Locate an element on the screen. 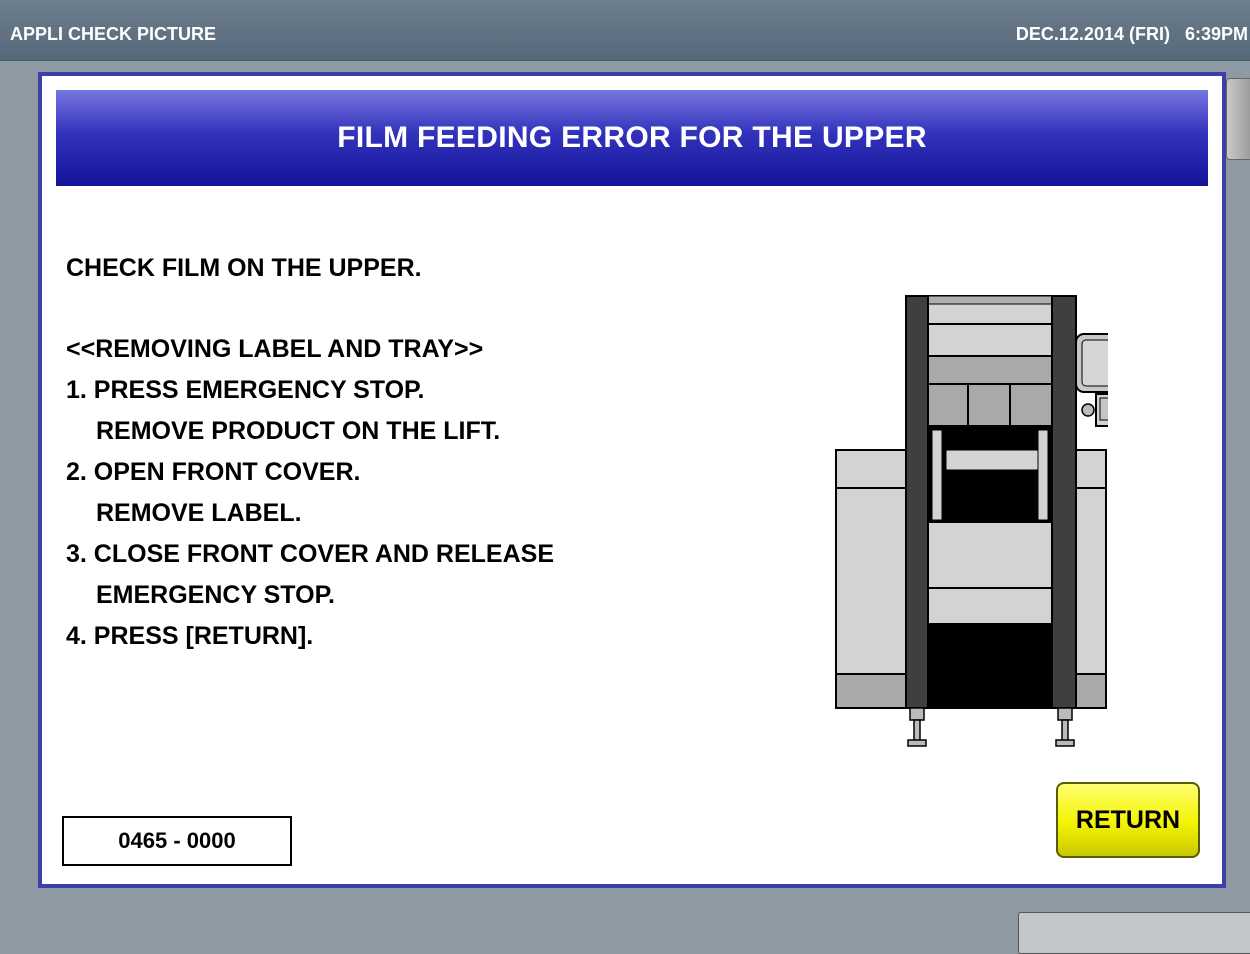 Image resolution: width=1250 pixels, height=954 pixels. instruction-step-4: 4. PRESS [RETURN]. is located at coordinates (190, 636).